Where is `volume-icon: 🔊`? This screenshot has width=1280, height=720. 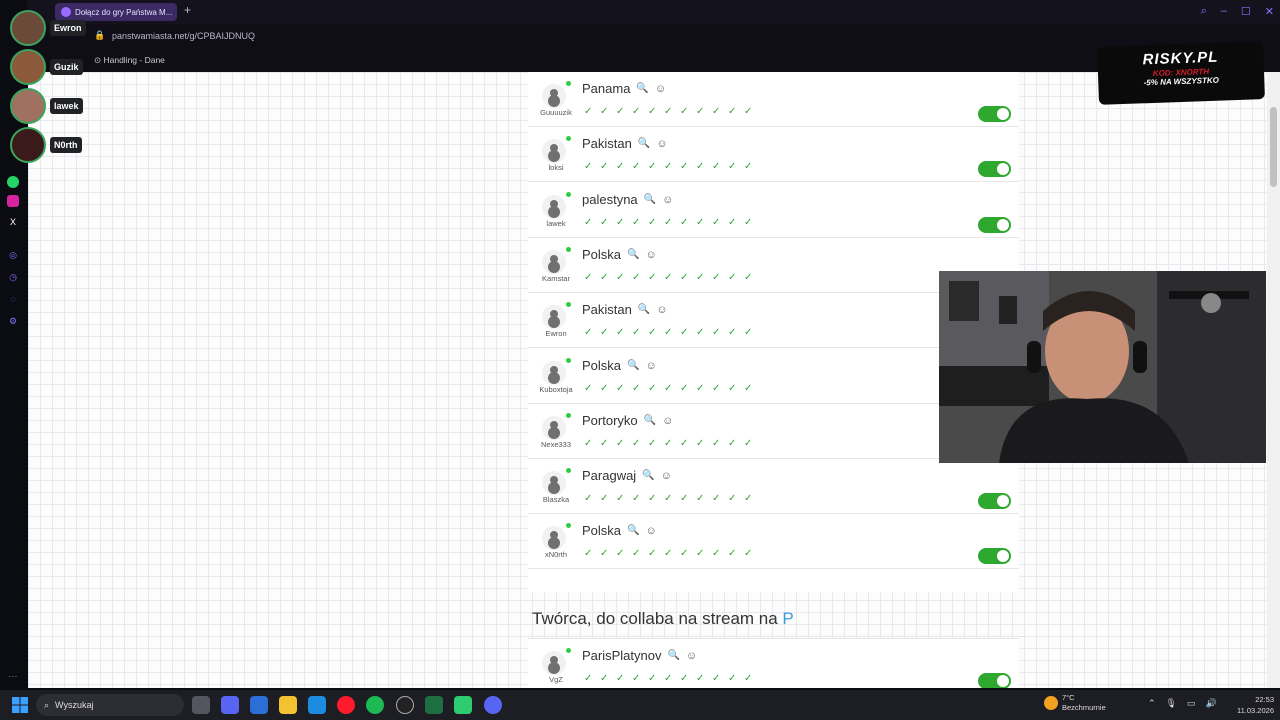
volume-icon: 🔊 is located at coordinates (1211, 703).